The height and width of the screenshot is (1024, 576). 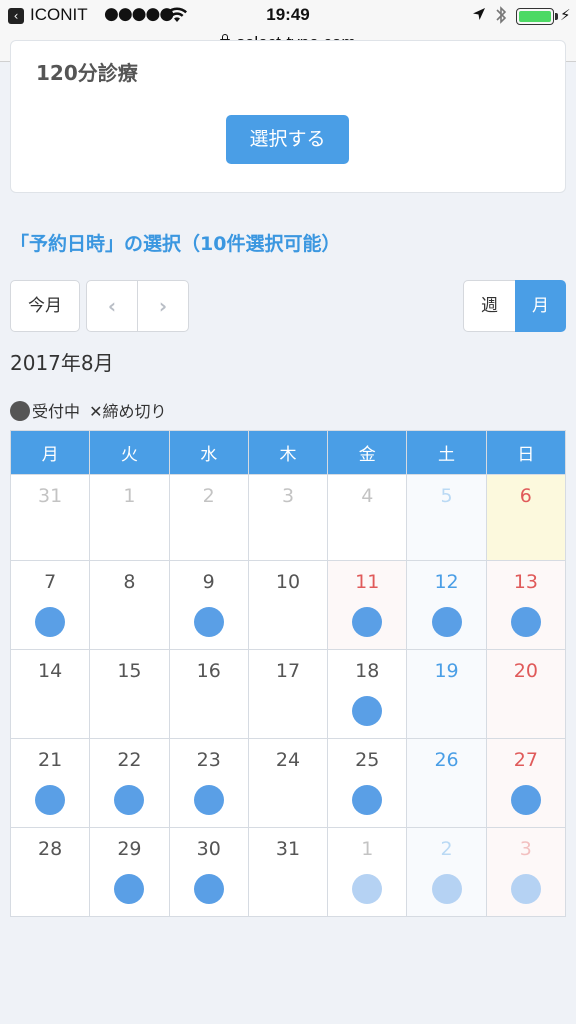 I want to click on battery-tip, so click(x=556, y=16).